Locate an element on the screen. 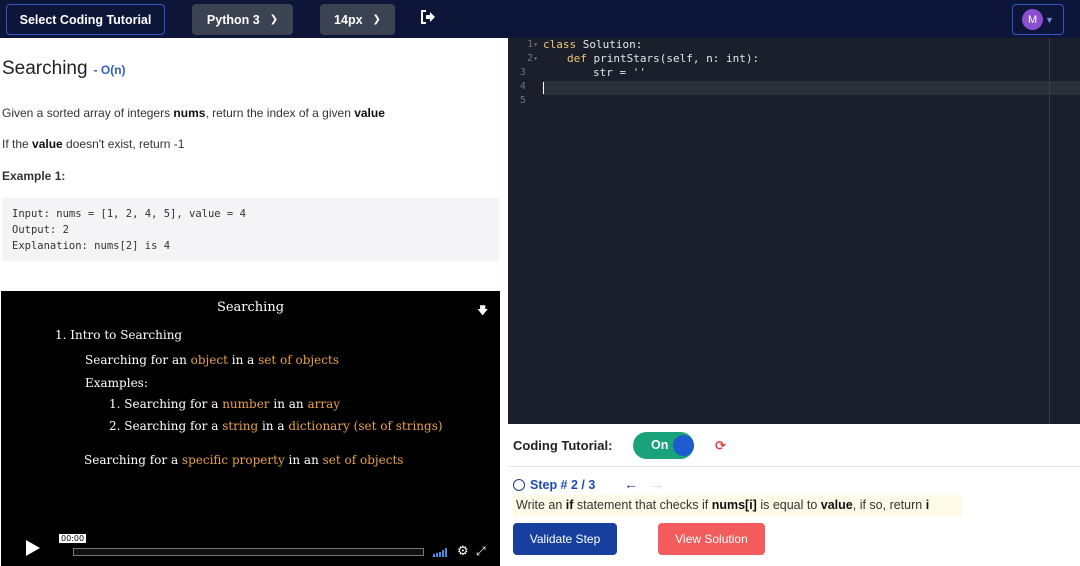 The height and width of the screenshot is (566, 1080). video-progress-bar is located at coordinates (248, 552).